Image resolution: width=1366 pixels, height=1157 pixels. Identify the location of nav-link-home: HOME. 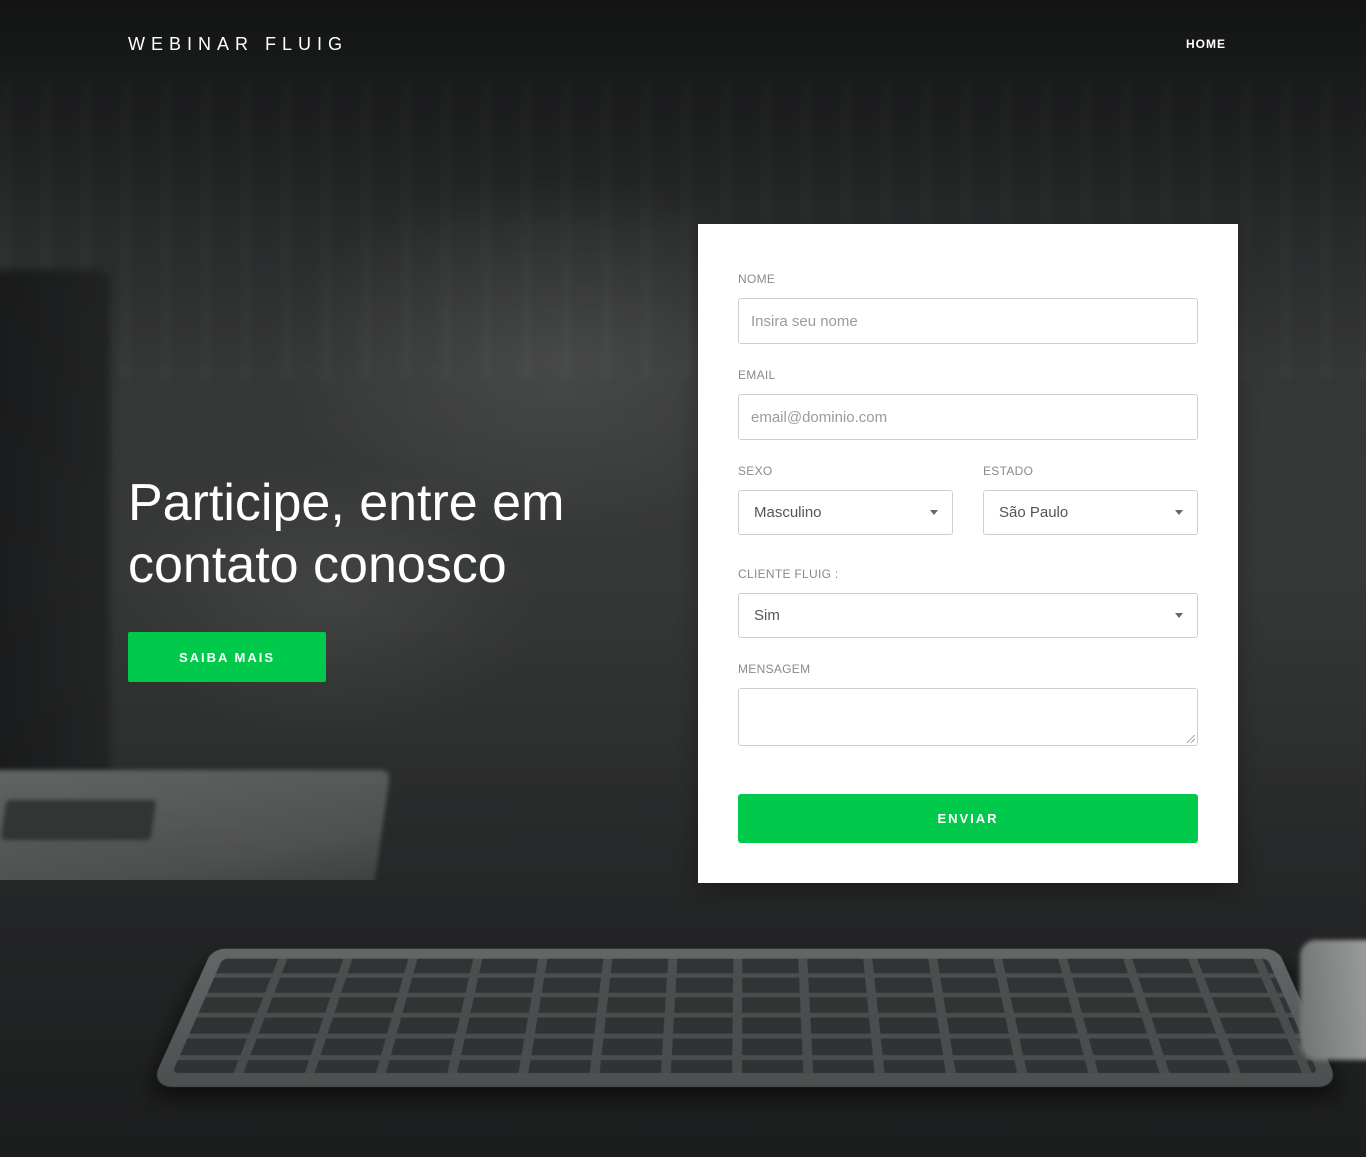
(1206, 44).